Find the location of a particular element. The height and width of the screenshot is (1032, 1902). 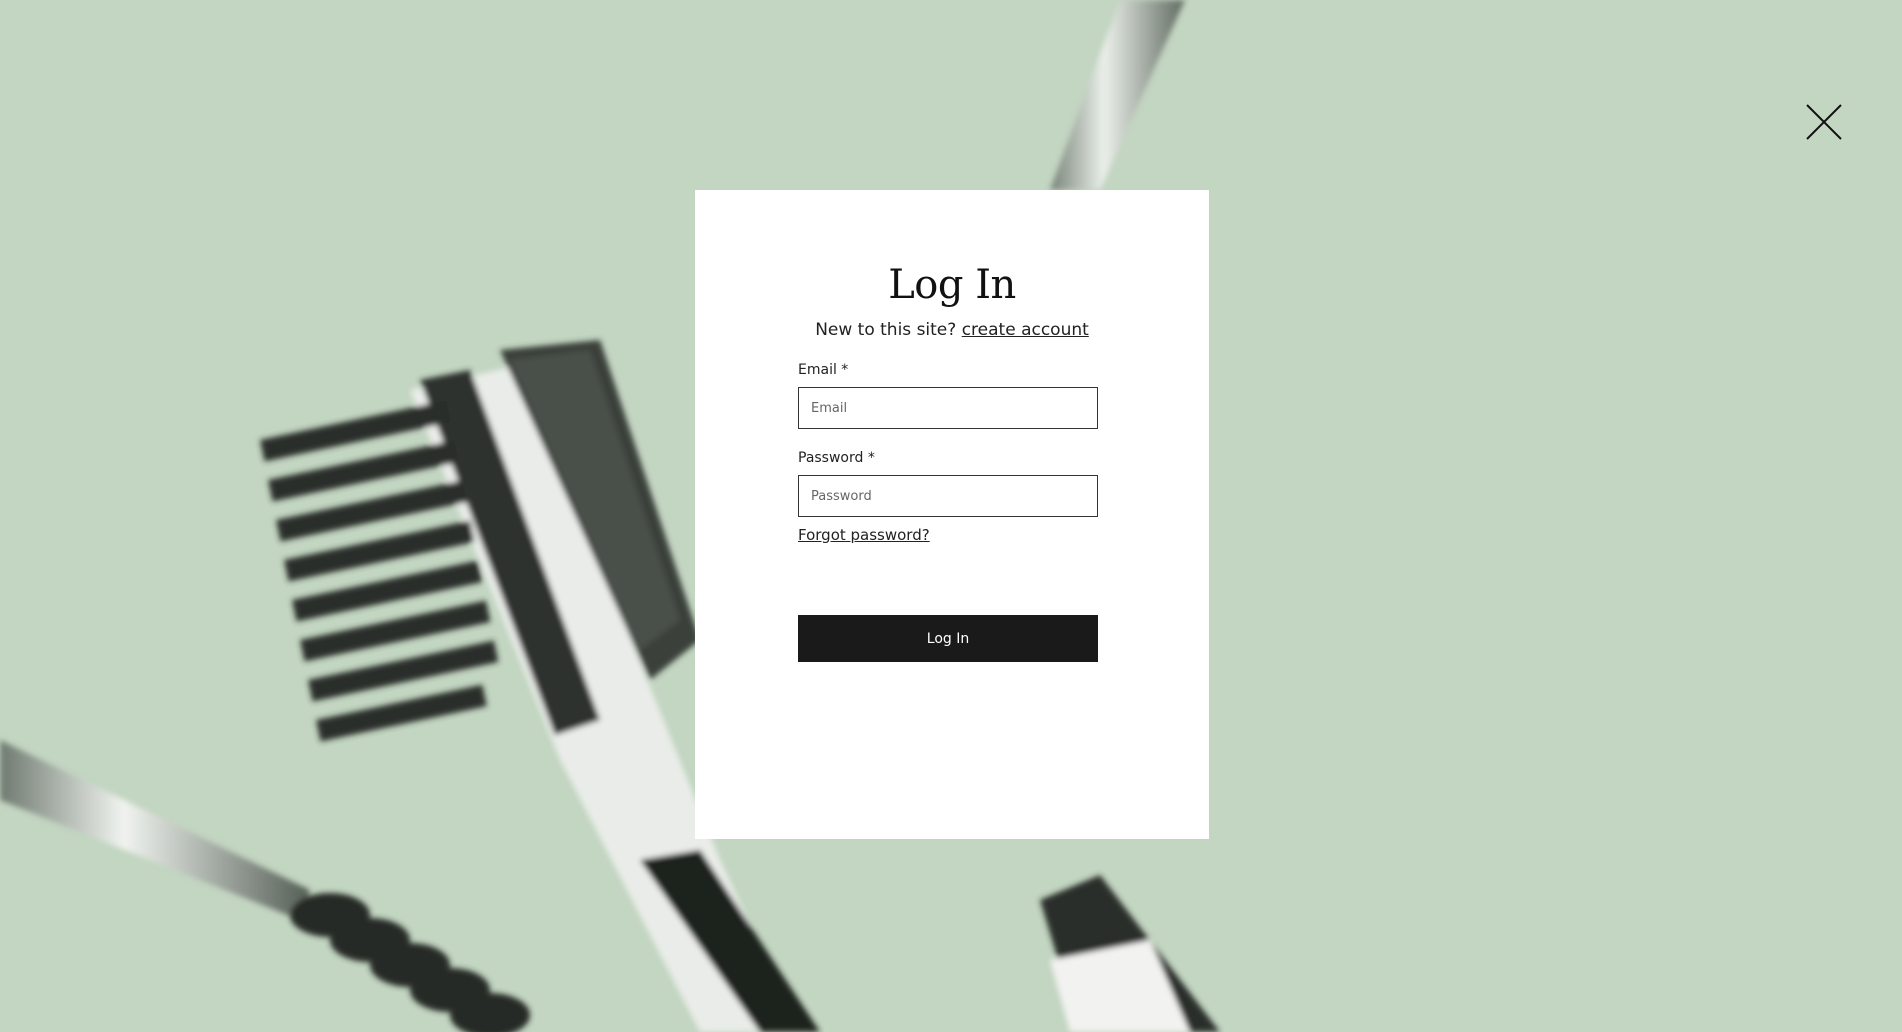

password-label: Password * is located at coordinates (836, 458).